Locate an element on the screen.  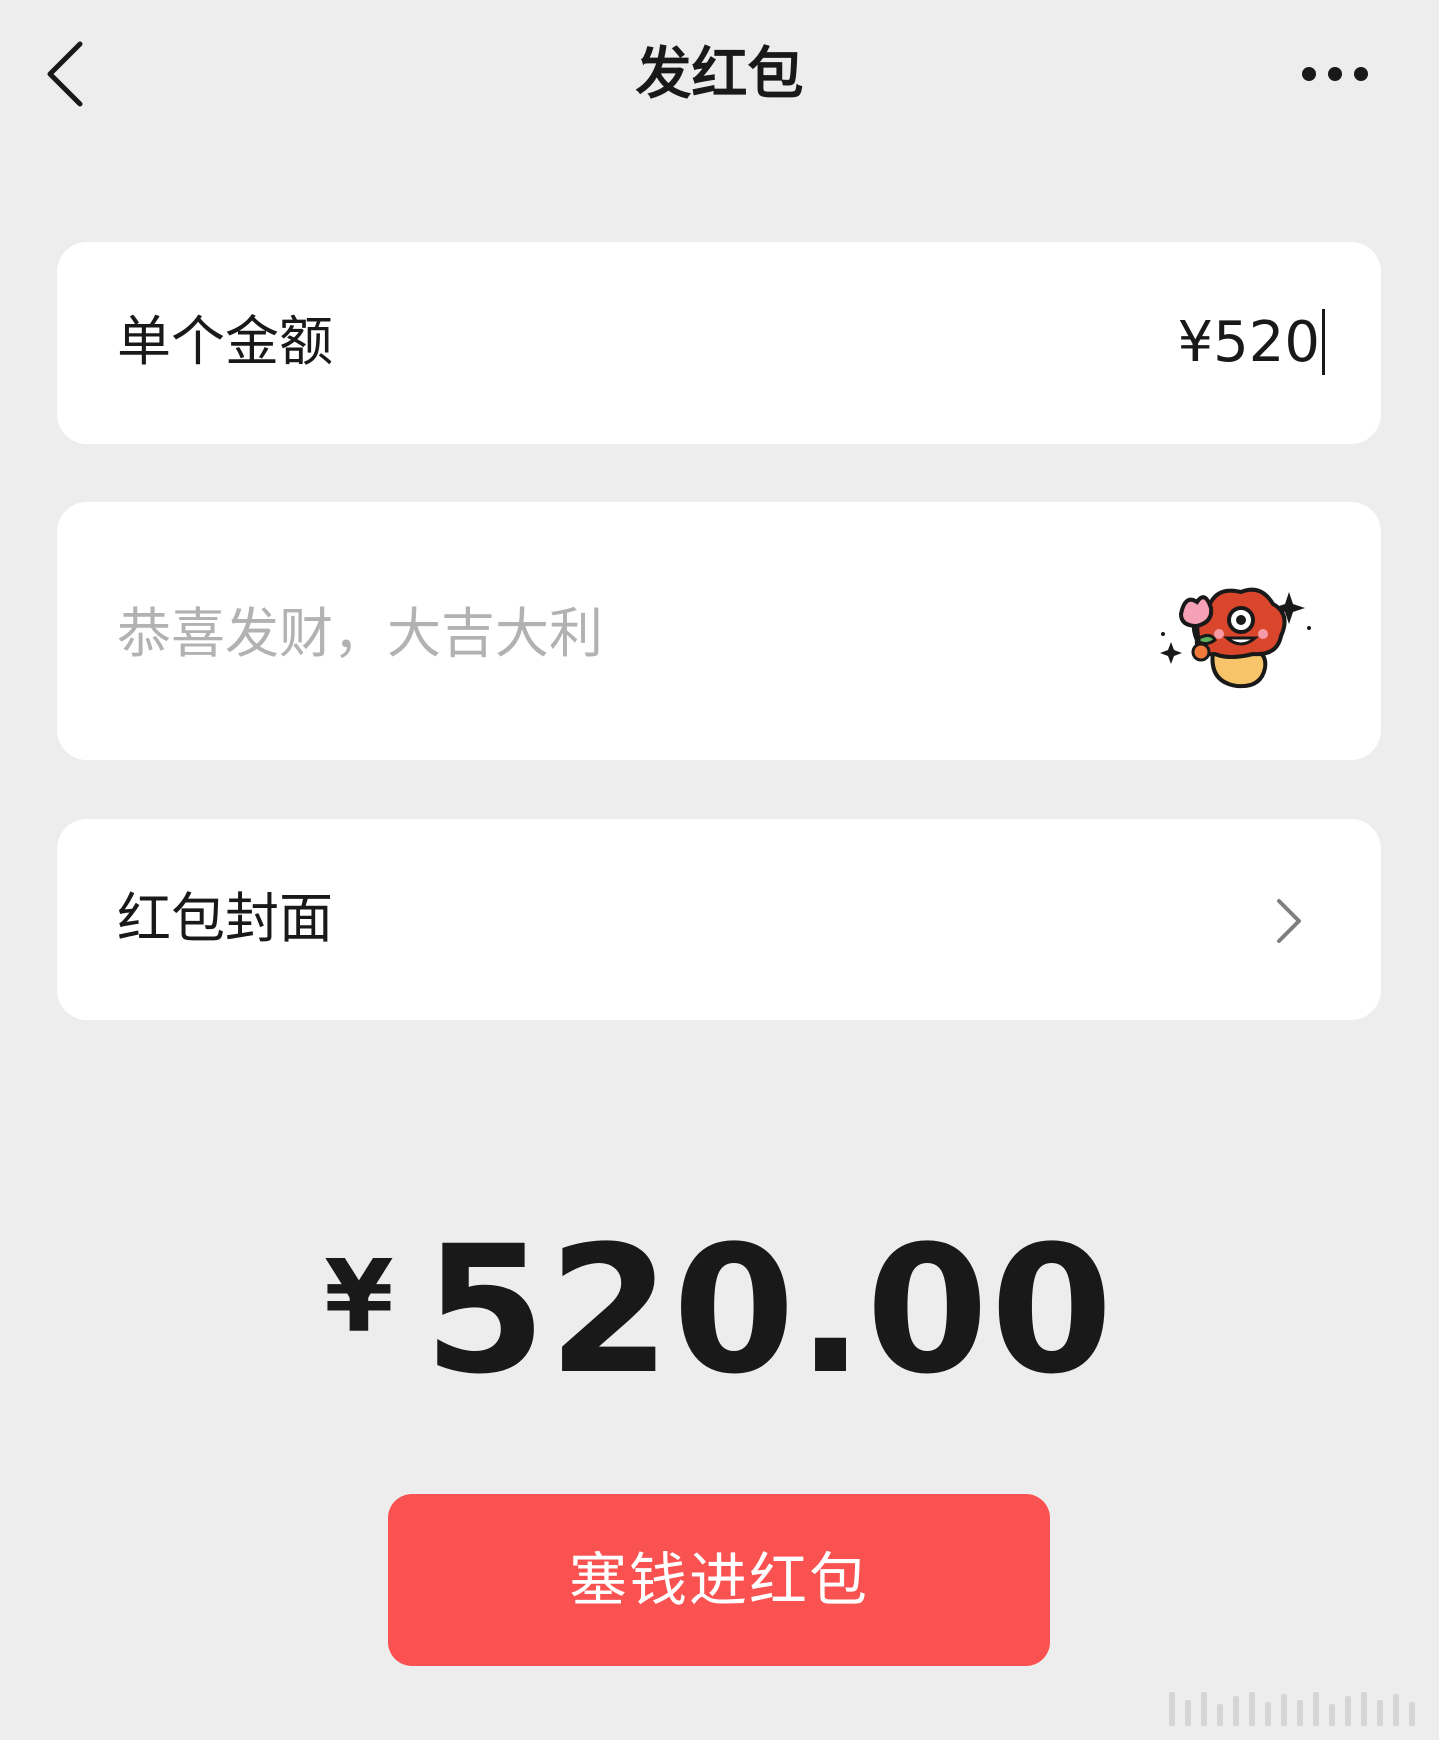
top-bar: 发红包 is located at coordinates (719, 75).